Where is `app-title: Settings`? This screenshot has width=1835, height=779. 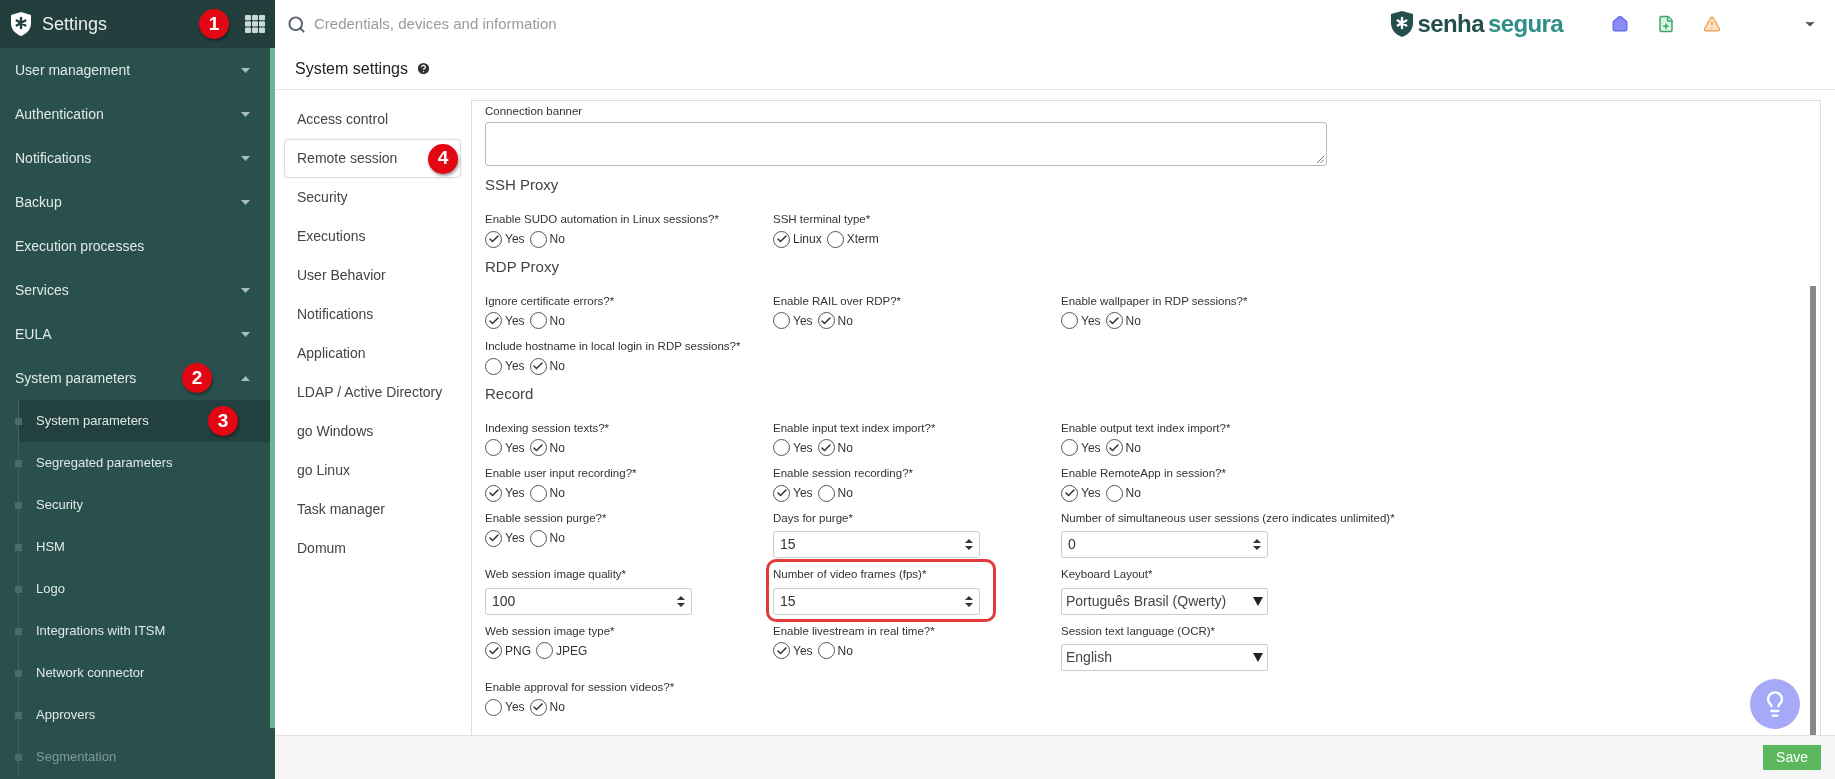 app-title: Settings is located at coordinates (75, 24).